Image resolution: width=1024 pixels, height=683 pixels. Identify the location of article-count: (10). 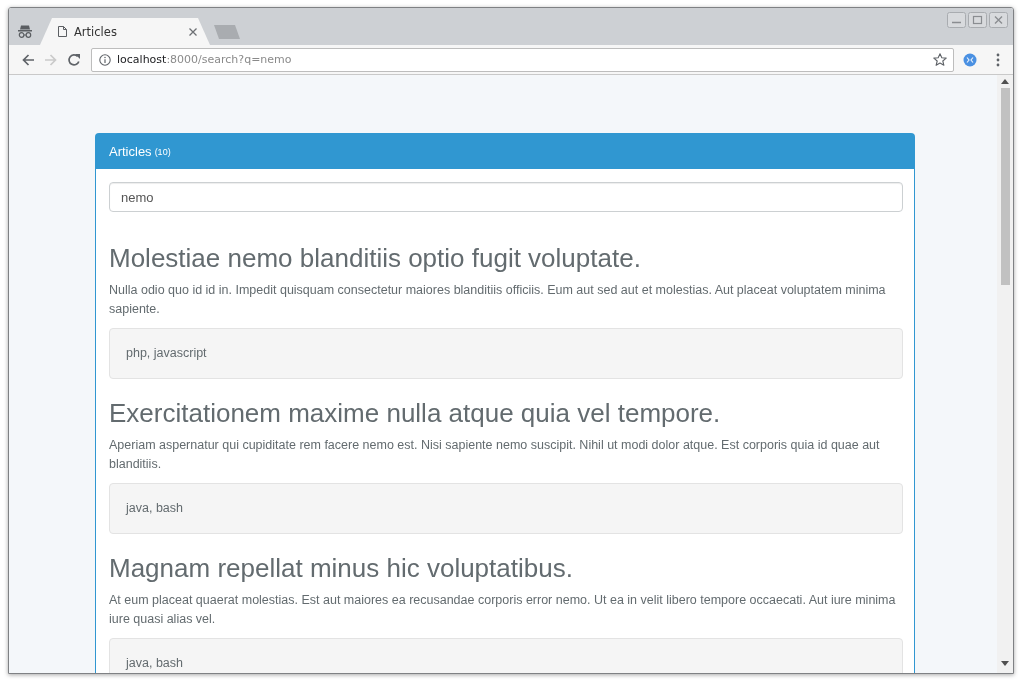
(162, 152).